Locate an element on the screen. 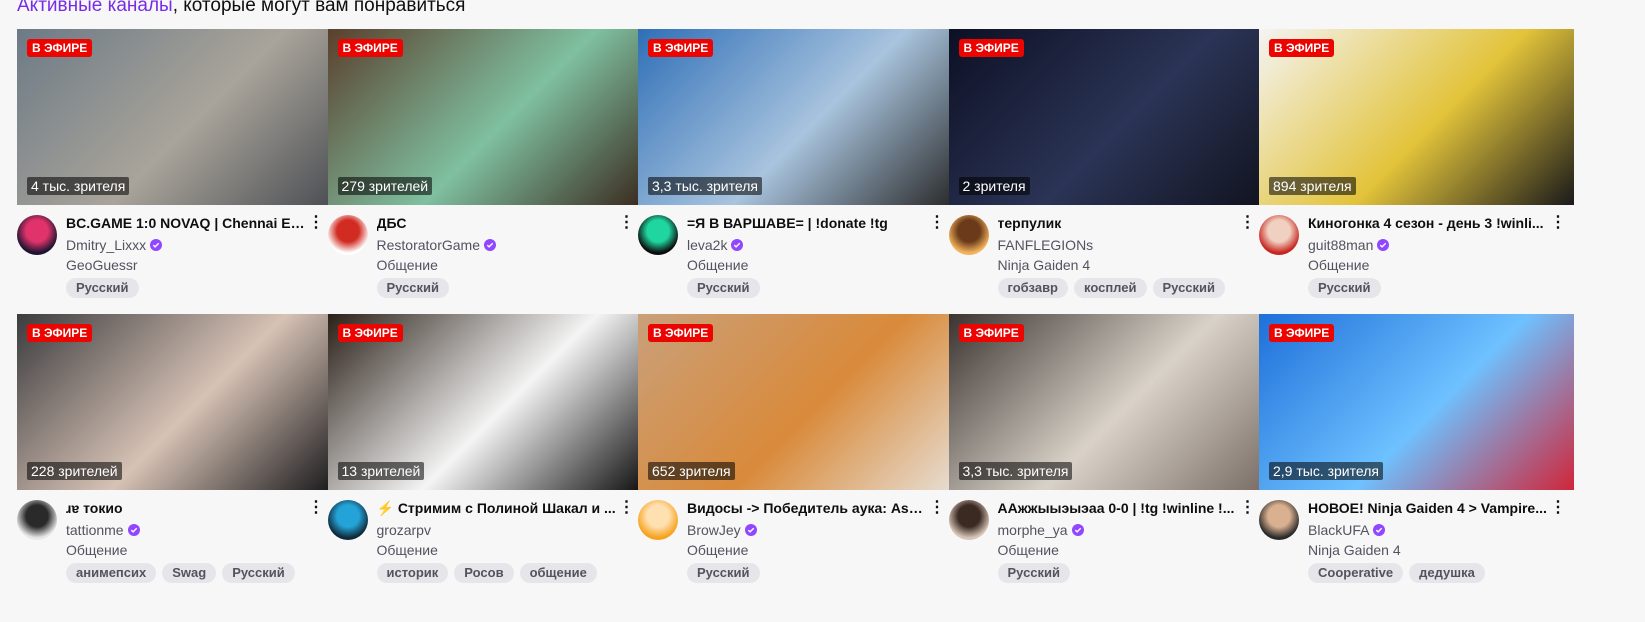  active-channels-link: Активные каналы is located at coordinates (95, 8).